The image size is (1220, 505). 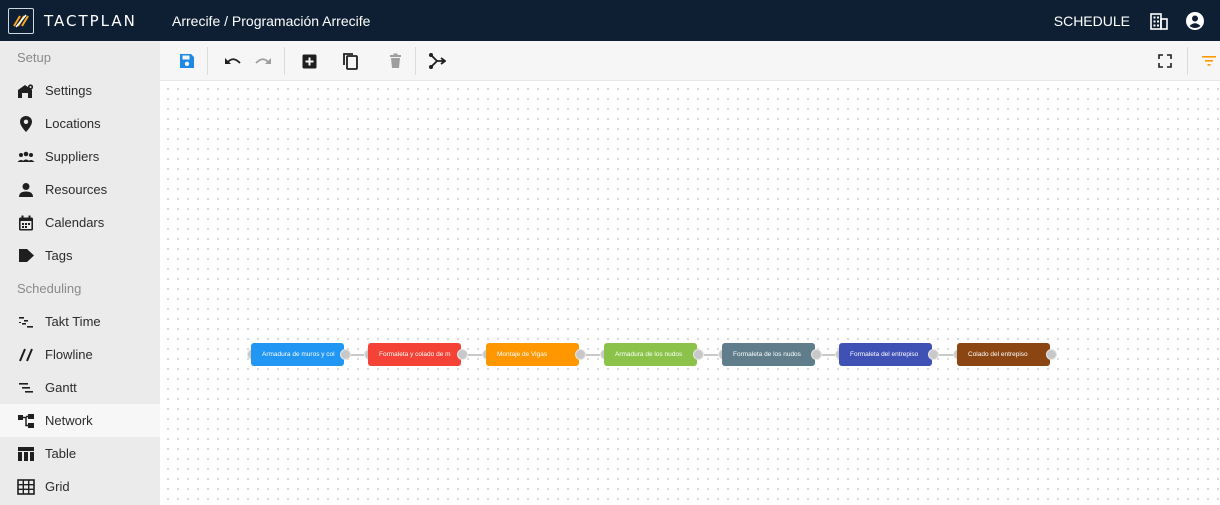 What do you see at coordinates (73, 321) in the screenshot?
I see `sidebar-item-label: Takt Time` at bounding box center [73, 321].